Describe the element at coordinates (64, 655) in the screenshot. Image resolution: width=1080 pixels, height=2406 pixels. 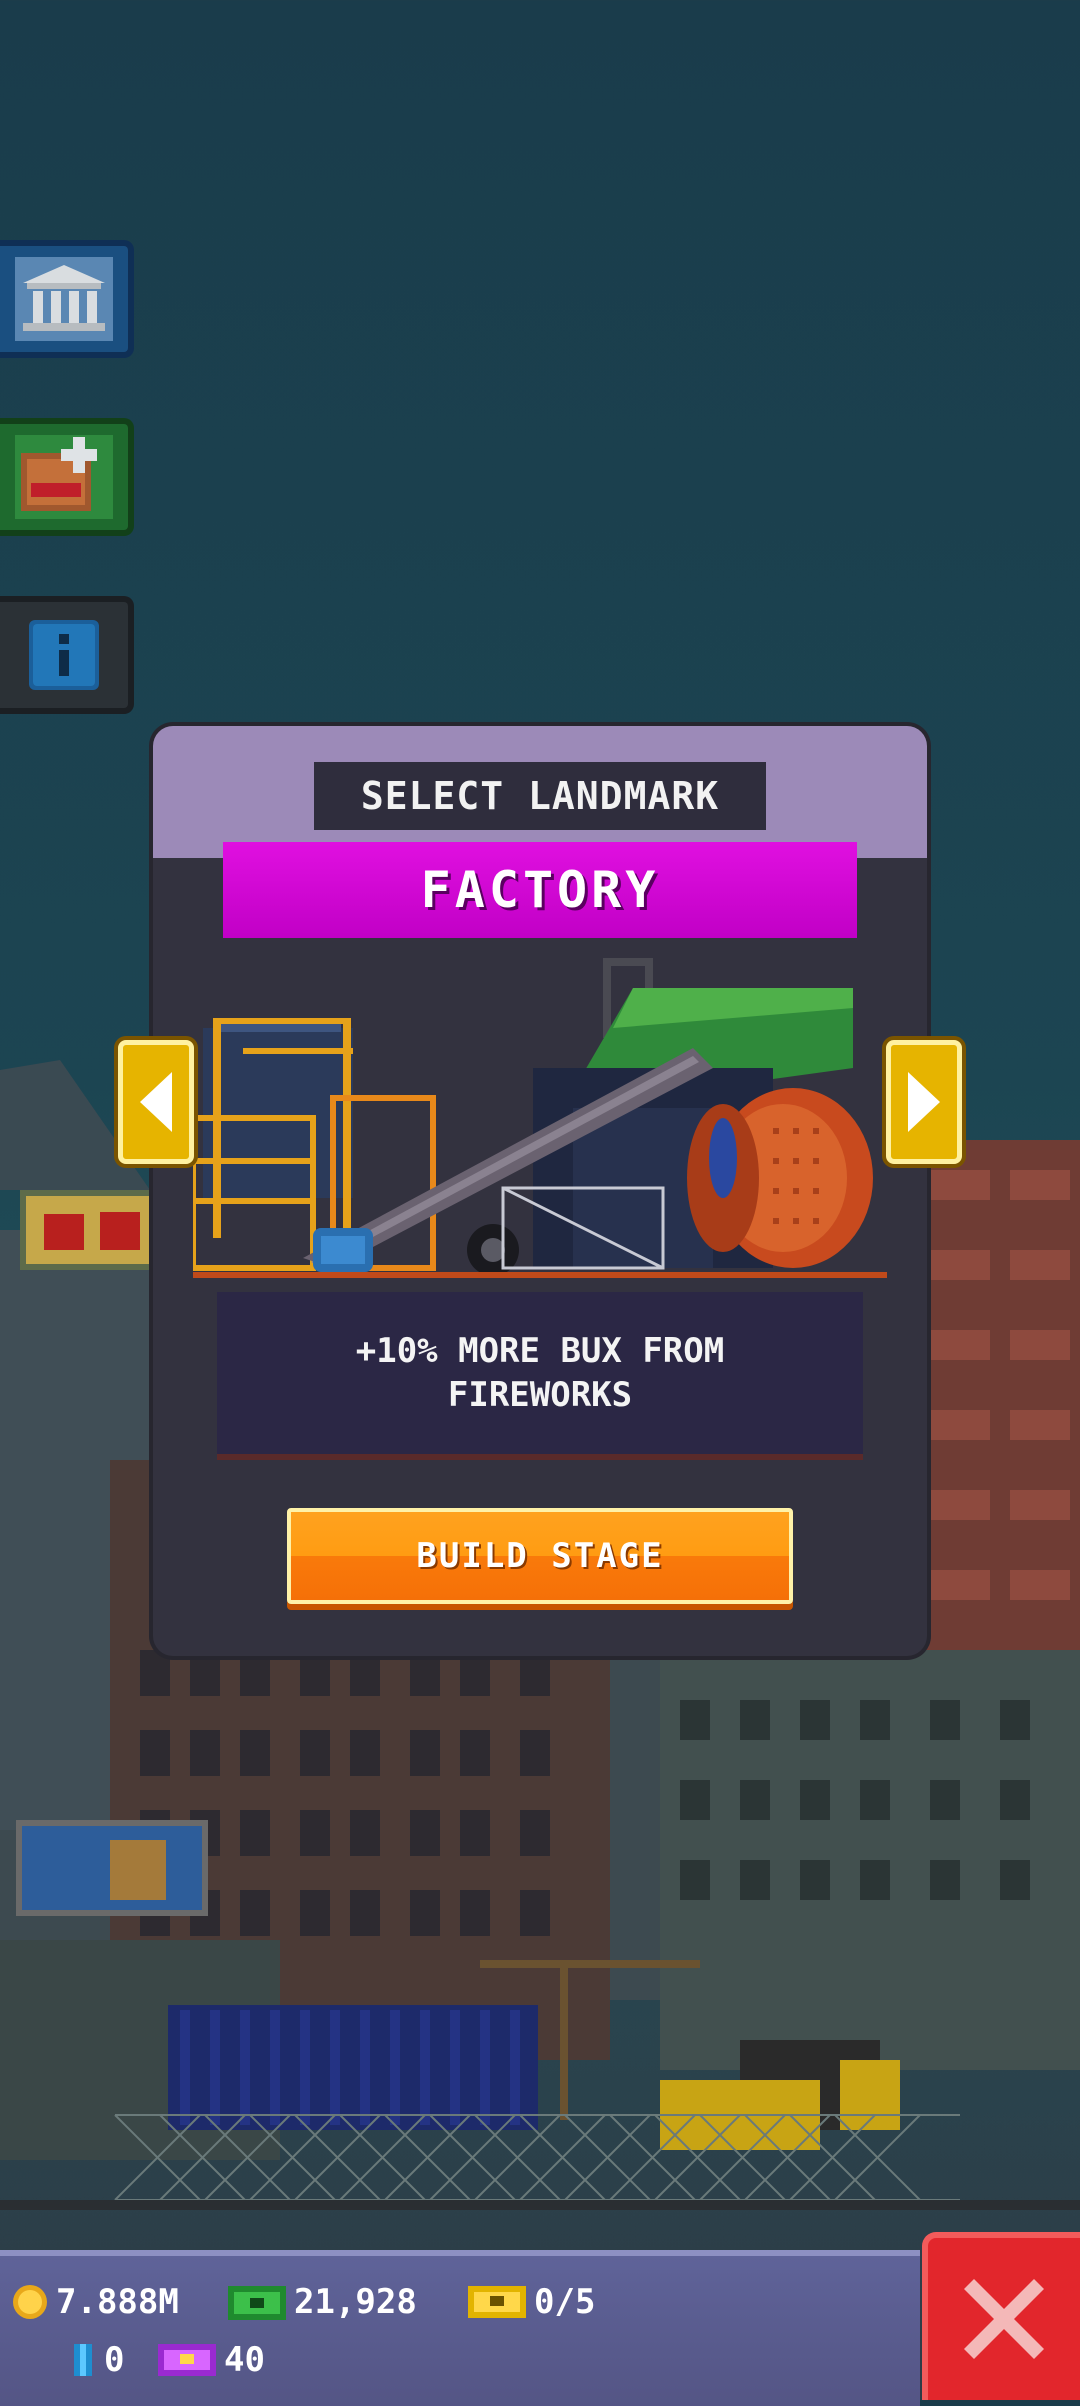
I see `info-icon` at that location.